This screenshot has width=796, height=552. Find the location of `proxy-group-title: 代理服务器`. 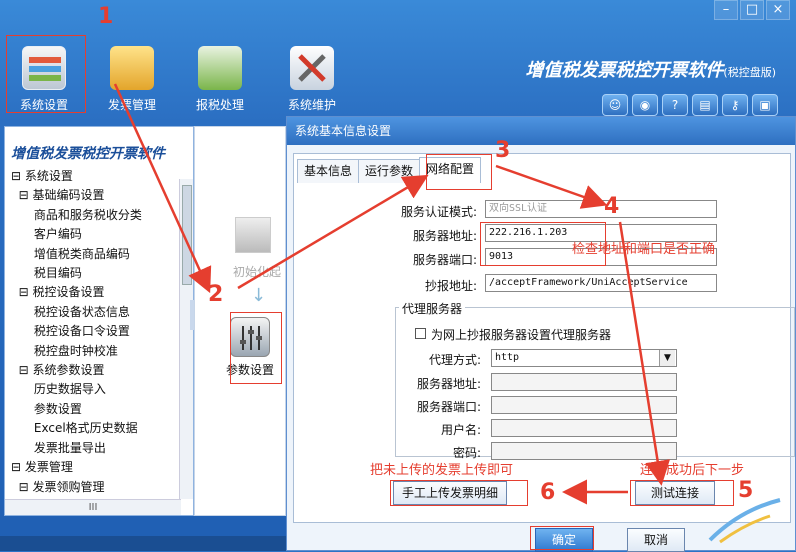

proxy-group-title: 代理服务器 is located at coordinates (432, 308).